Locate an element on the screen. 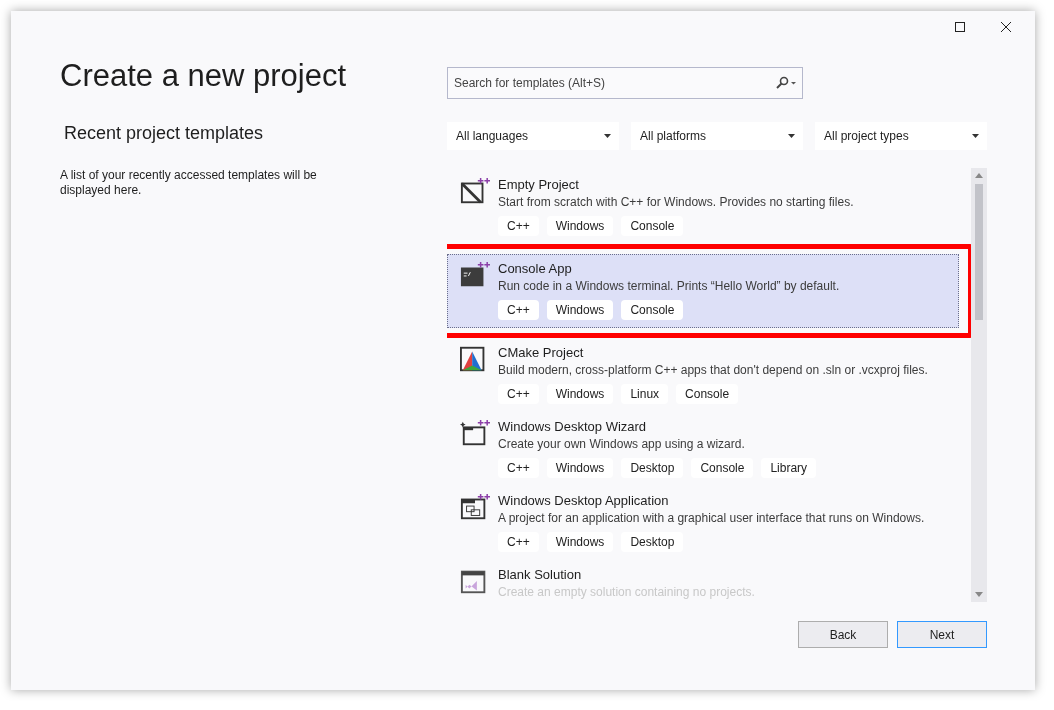 This screenshot has width=1054, height=710. filter-dropdown: All project types is located at coordinates (901, 136).